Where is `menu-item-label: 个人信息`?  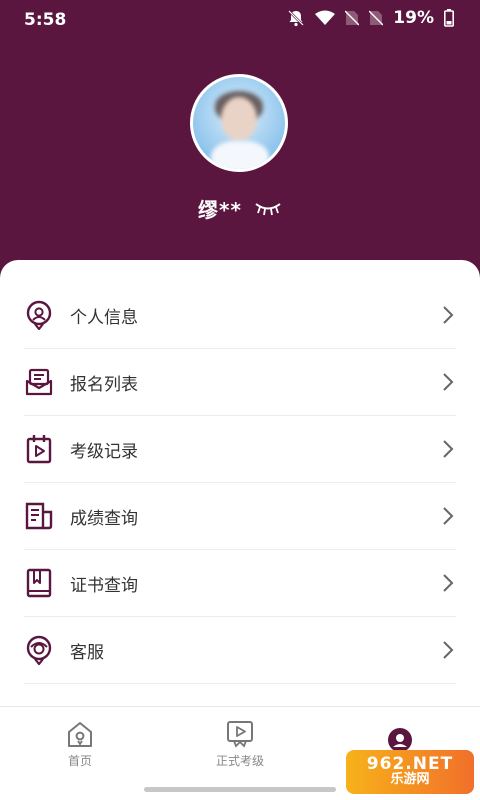 menu-item-label: 个人信息 is located at coordinates (104, 317).